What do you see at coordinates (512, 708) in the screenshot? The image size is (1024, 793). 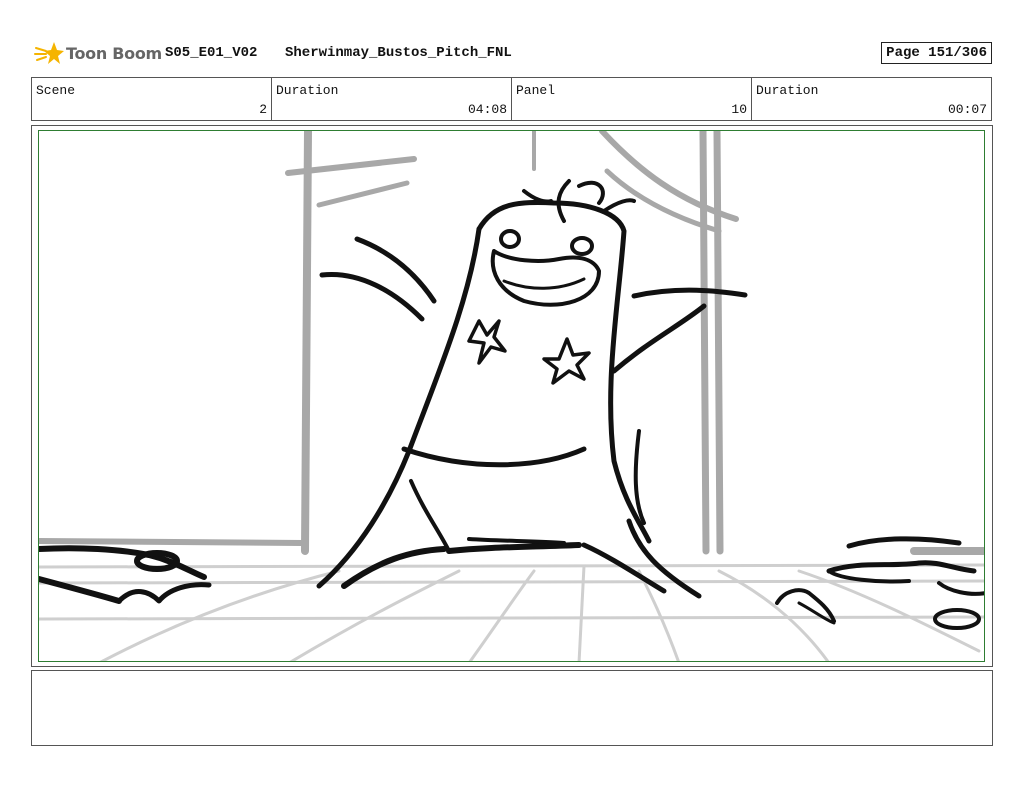 I see `notes-area` at bounding box center [512, 708].